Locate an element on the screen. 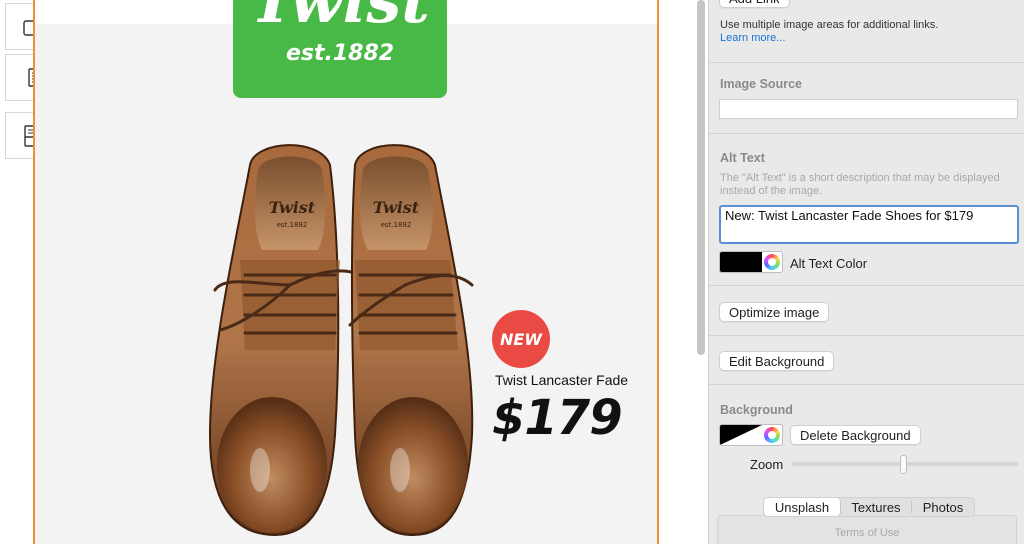  right-insole-logo: Twist is located at coordinates (396, 207).